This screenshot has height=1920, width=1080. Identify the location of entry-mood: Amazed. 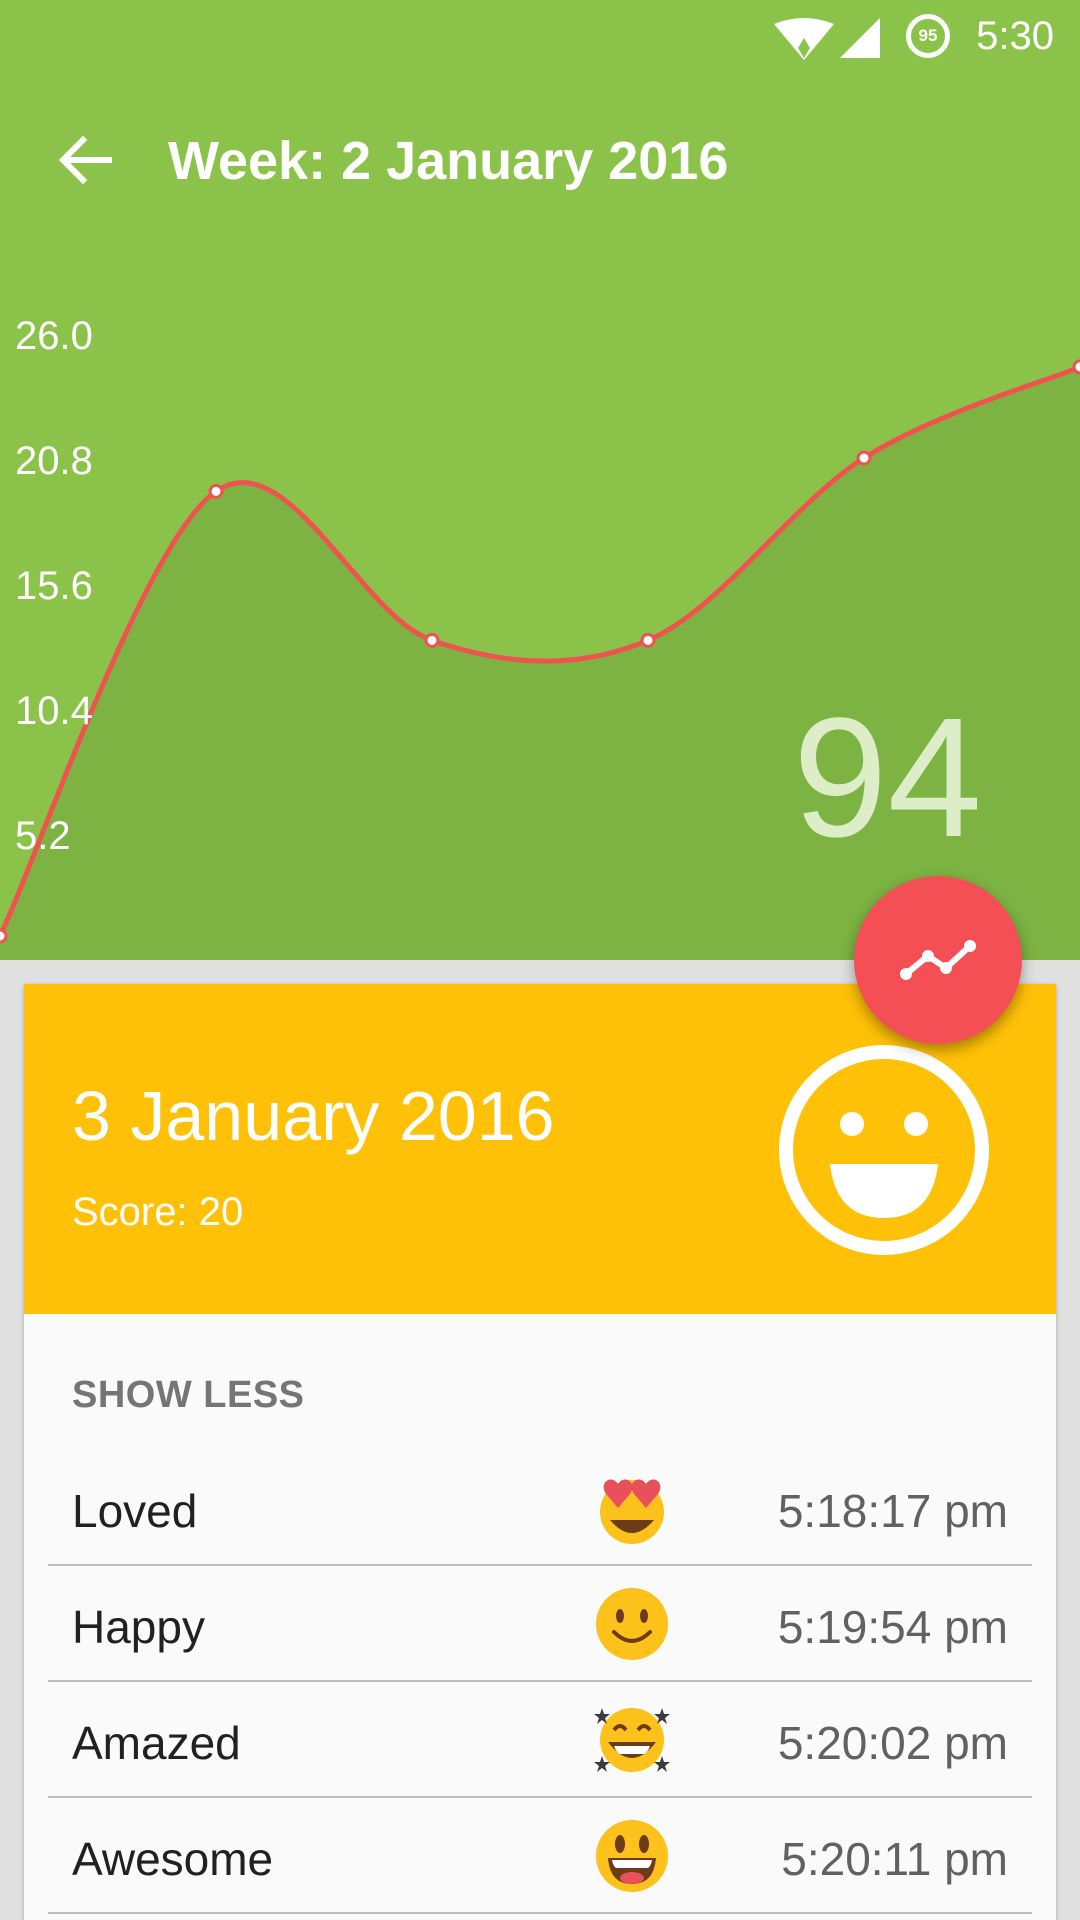
(156, 1743).